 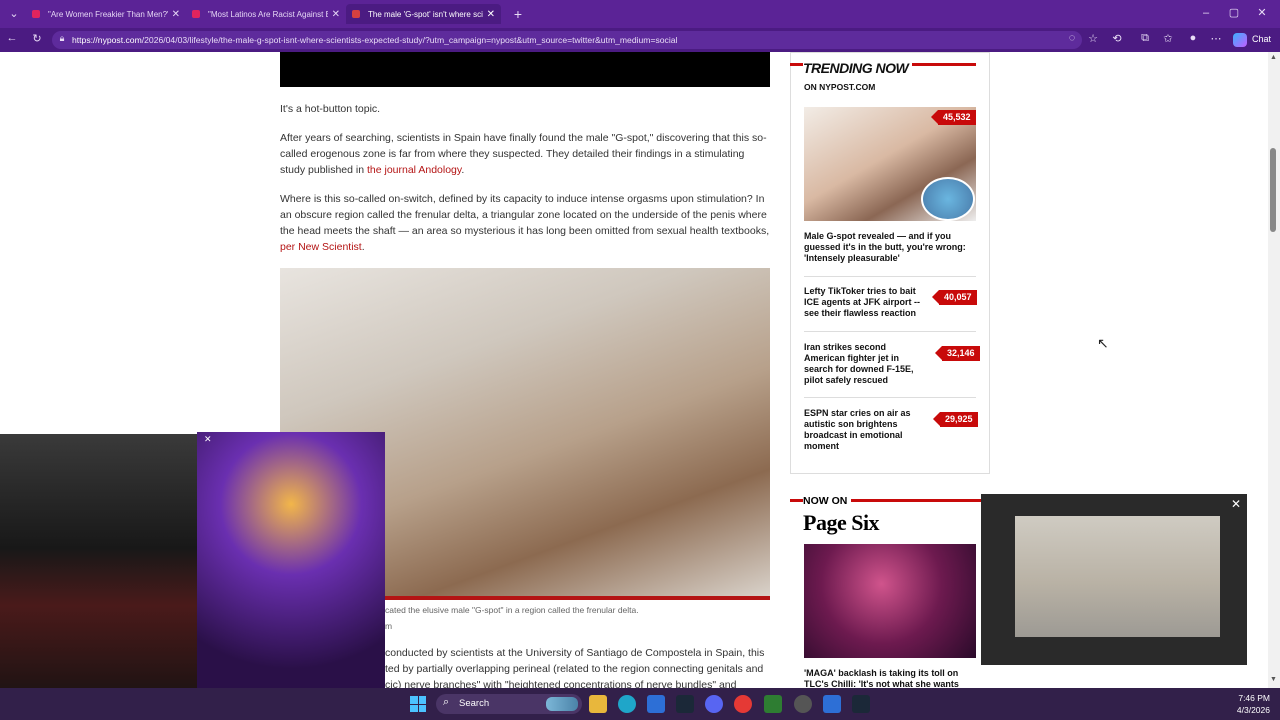 What do you see at coordinates (414, 170) in the screenshot?
I see `andology-link: the journal Andology` at bounding box center [414, 170].